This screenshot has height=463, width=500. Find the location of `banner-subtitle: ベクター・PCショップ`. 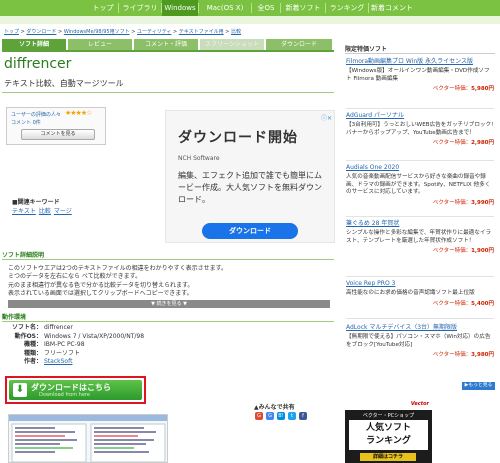

banner-subtitle: ベクター・PCショップ is located at coordinates (388, 416).